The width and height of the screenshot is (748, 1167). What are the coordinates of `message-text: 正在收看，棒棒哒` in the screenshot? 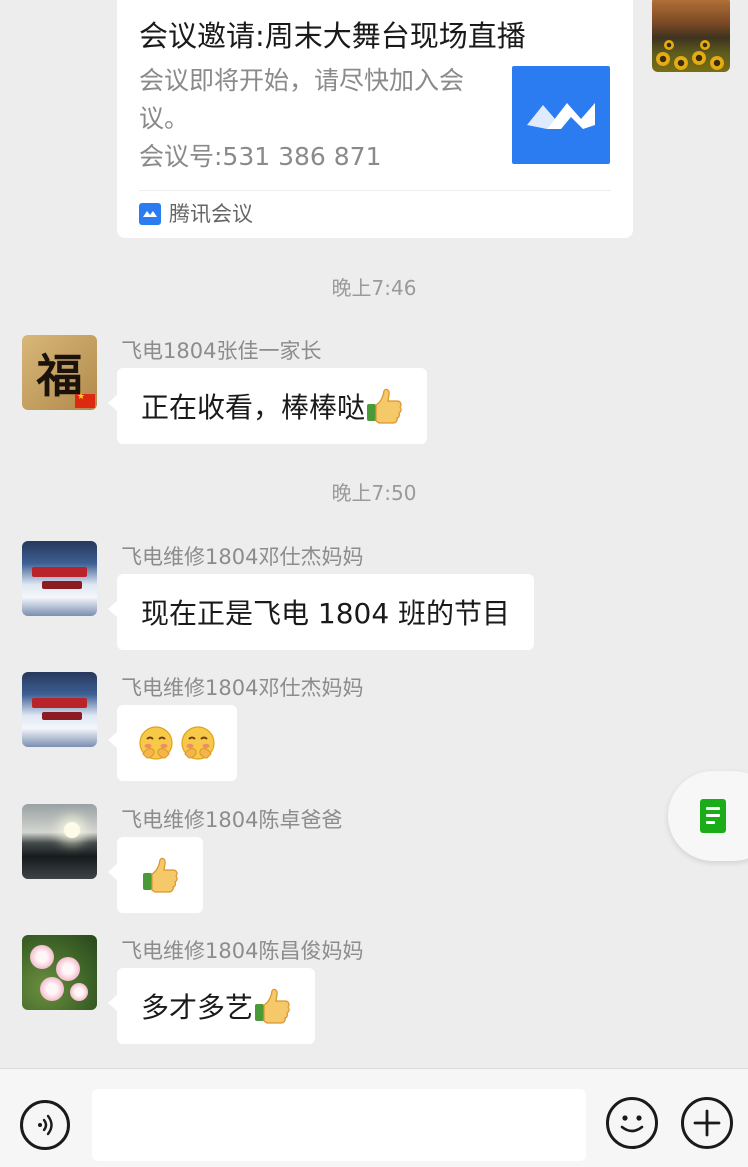 It's located at (253, 407).